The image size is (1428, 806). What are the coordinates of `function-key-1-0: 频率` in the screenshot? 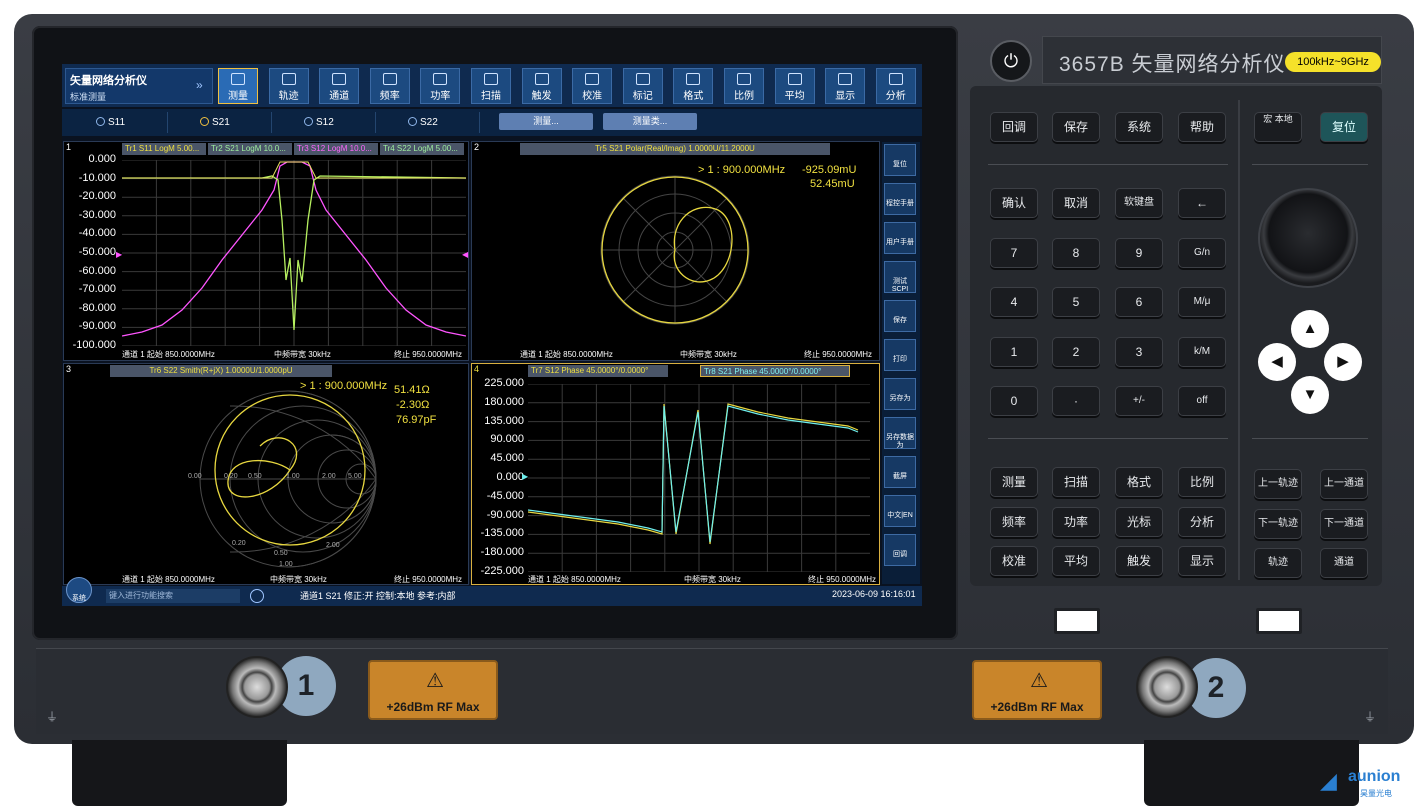 It's located at (1014, 521).